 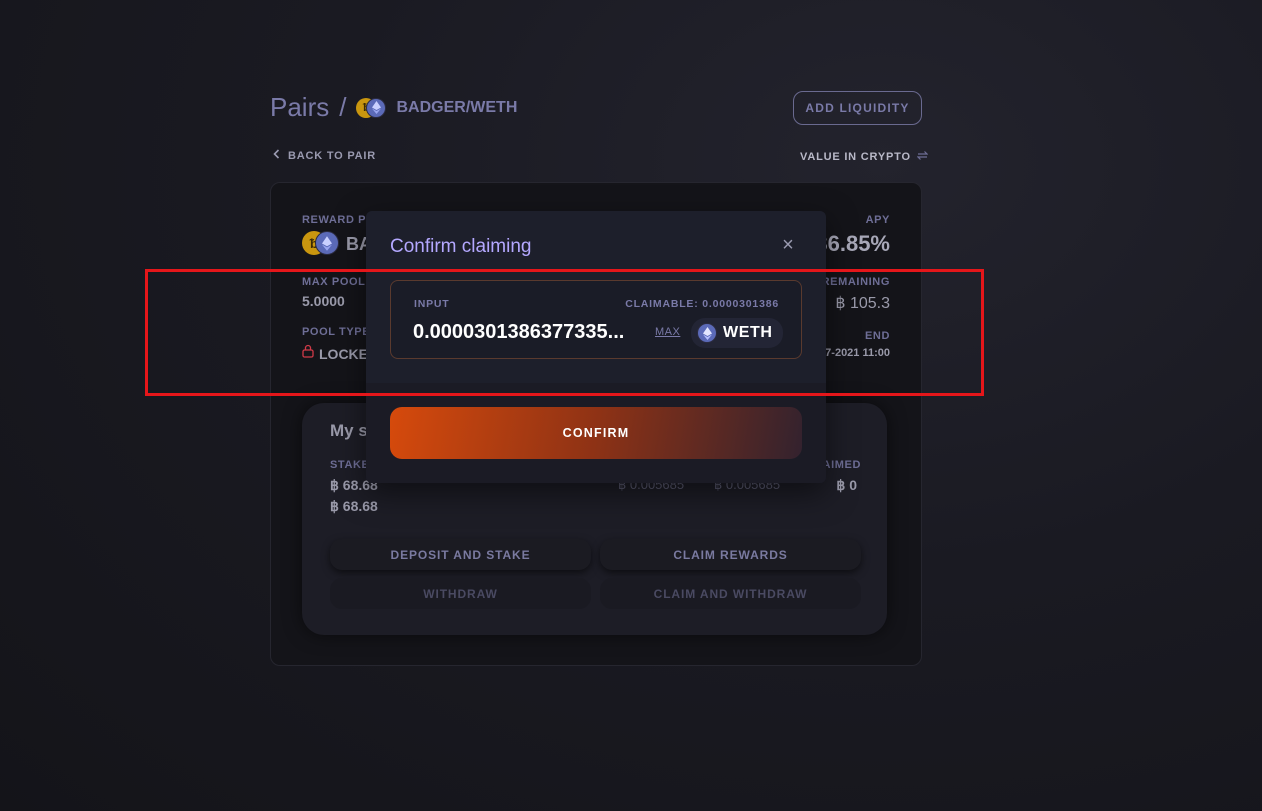 I want to click on back-to-pair-link: BACK TO PAIR, so click(x=324, y=155).